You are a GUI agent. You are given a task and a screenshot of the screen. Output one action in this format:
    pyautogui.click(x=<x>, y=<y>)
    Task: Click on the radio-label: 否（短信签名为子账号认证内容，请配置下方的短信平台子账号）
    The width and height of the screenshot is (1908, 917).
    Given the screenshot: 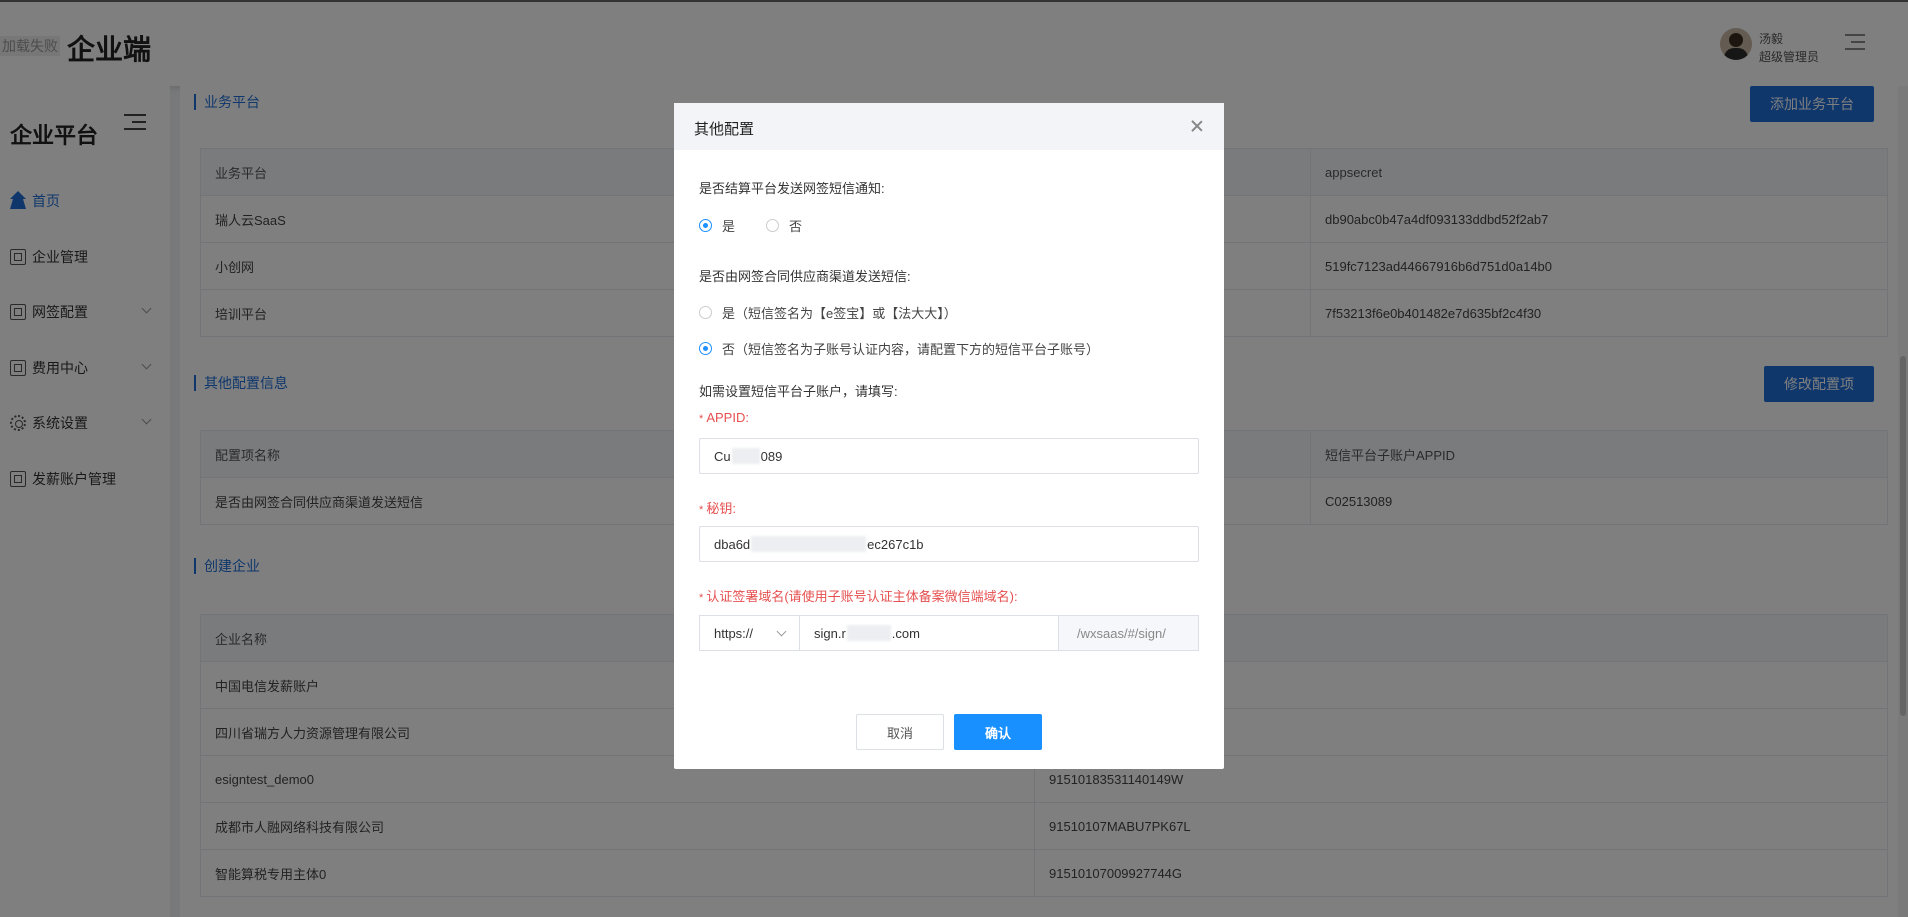 What is the action you would take?
    pyautogui.click(x=911, y=349)
    